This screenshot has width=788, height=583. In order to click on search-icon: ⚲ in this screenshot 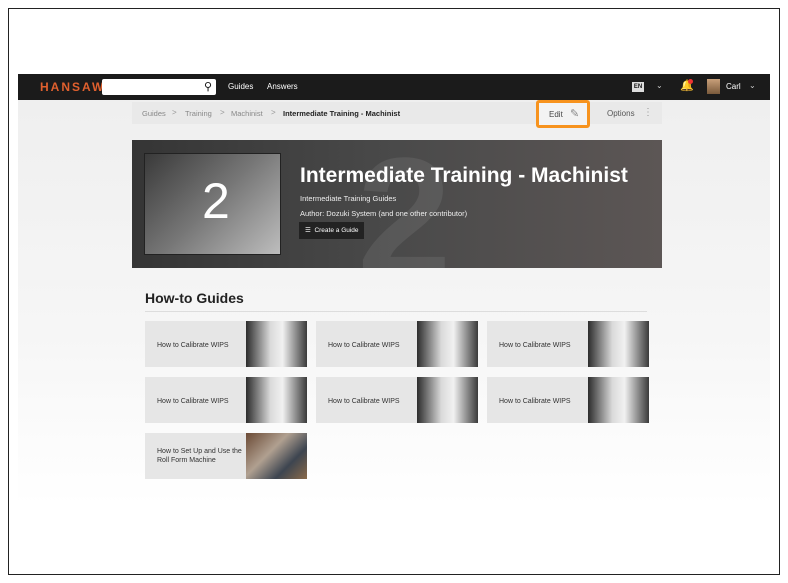, I will do `click(208, 86)`.